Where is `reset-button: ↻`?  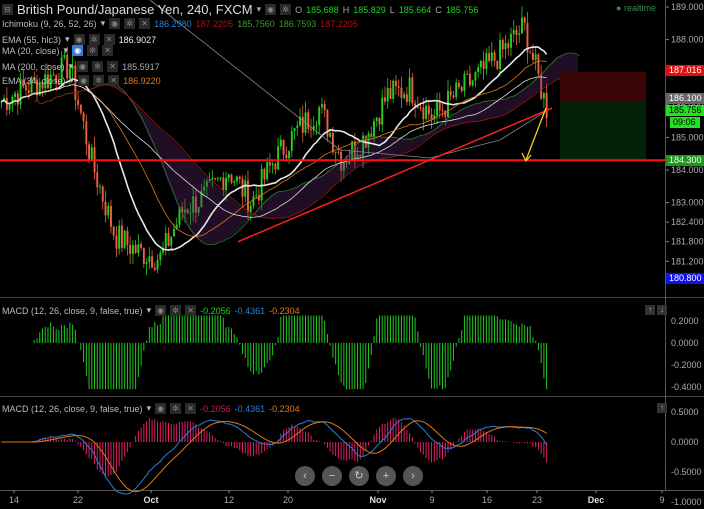
reset-button: ↻ is located at coordinates (359, 476).